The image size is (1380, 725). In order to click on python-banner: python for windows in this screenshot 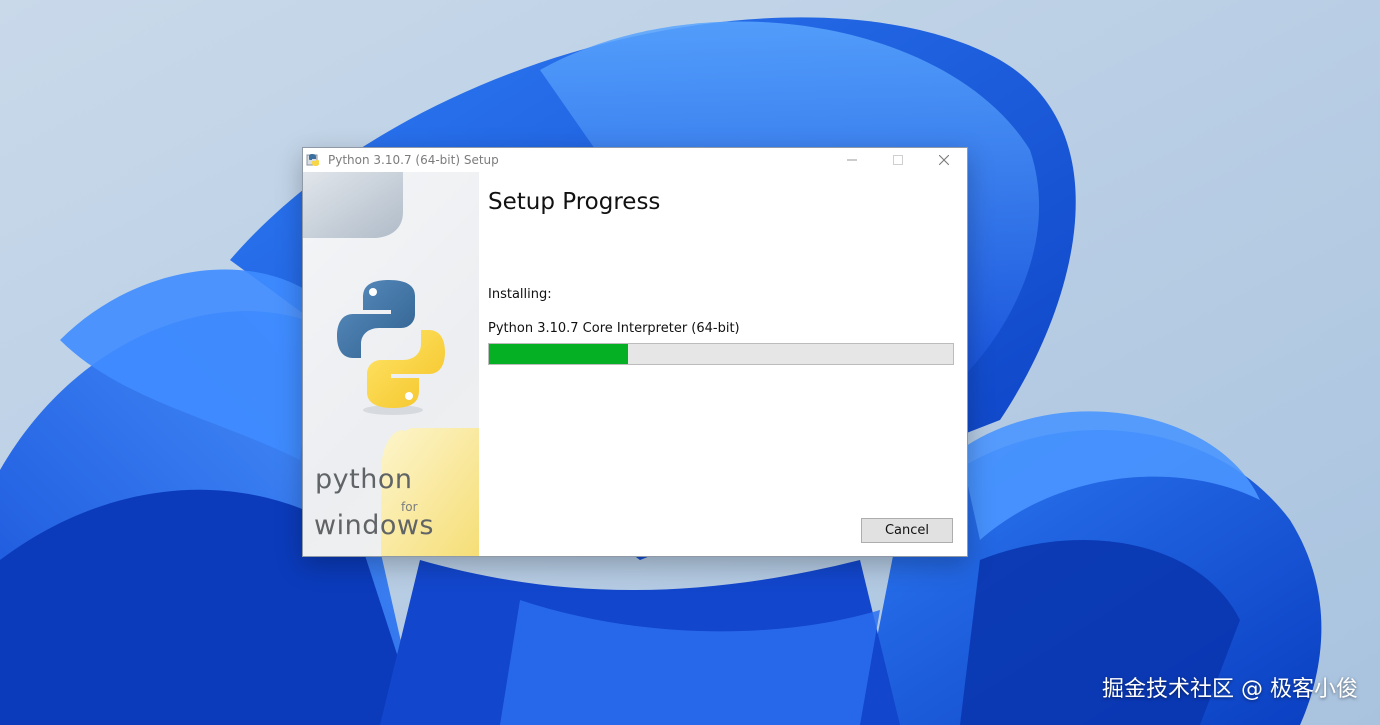, I will do `click(391, 364)`.